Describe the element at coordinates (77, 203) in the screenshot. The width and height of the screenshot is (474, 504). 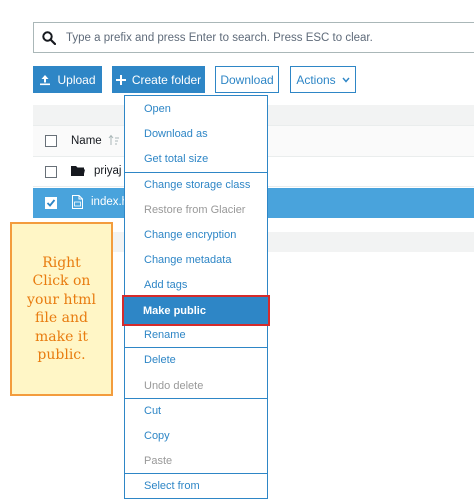
I see `file-icon` at that location.